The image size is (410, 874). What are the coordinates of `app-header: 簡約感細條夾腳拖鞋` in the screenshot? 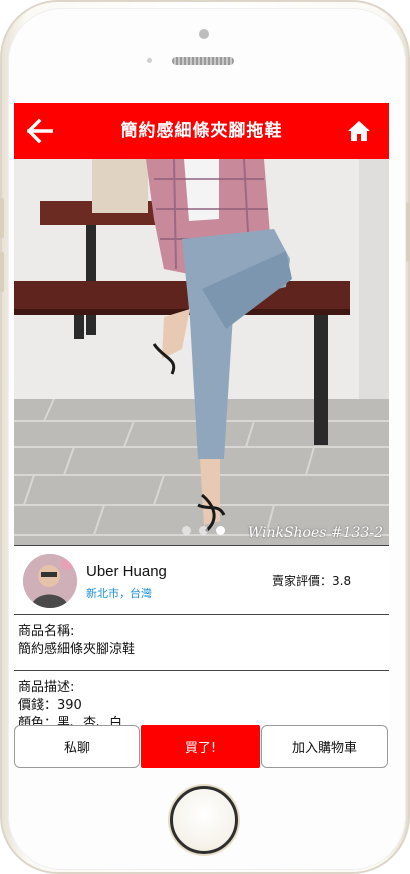 It's located at (201, 131).